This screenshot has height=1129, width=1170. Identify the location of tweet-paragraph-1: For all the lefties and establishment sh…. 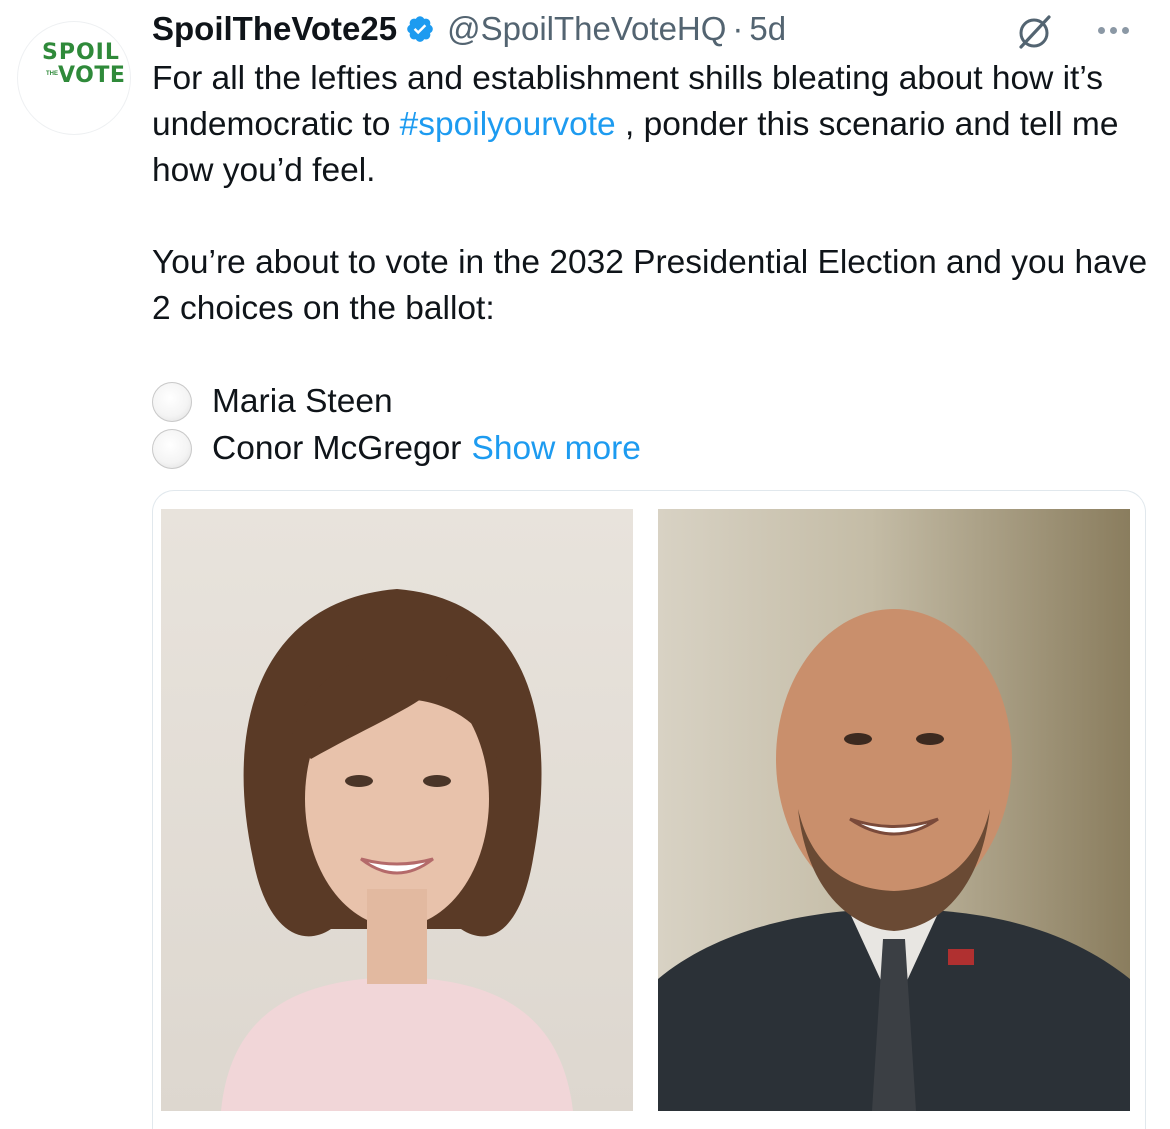
(652, 125).